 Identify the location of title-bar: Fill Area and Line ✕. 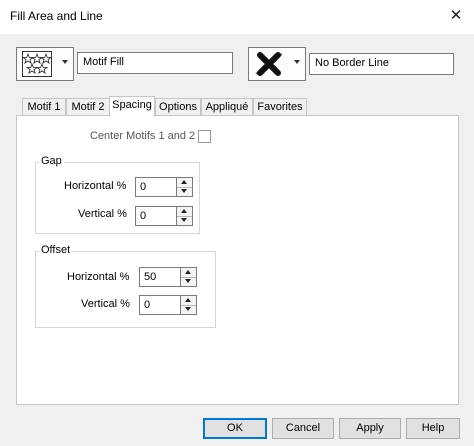
(237, 17).